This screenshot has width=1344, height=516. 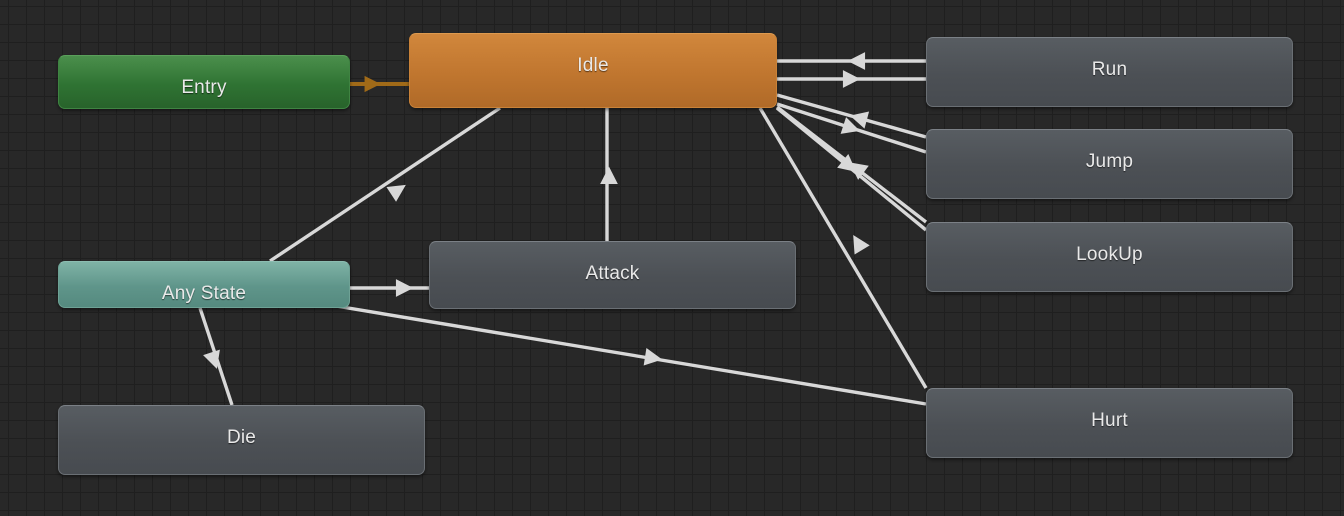 I want to click on state-node-label: Run, so click(x=1109, y=69).